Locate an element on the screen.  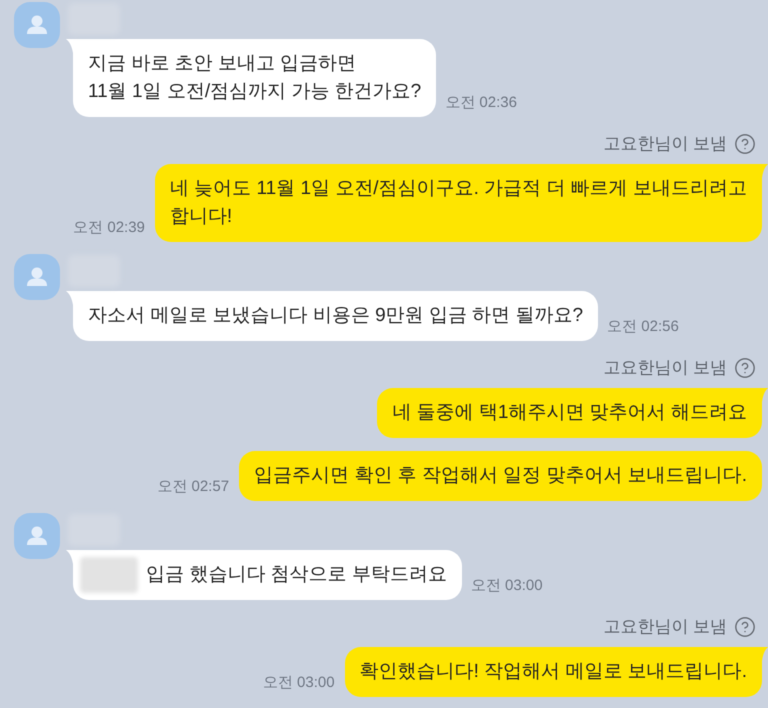
message-text: 입금 했습니다 첨삭으로 부탁드려요 is located at coordinates (296, 575).